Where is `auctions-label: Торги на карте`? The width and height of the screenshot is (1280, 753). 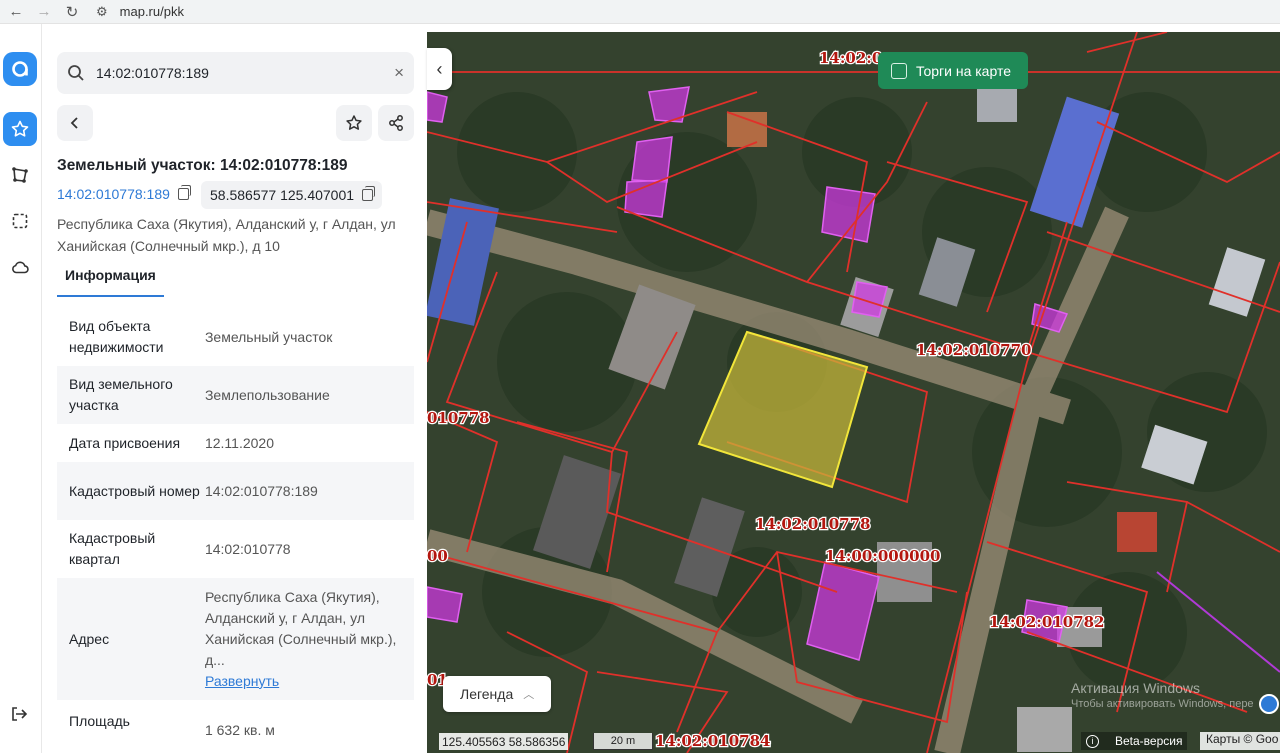
auctions-label: Торги на карте is located at coordinates (963, 70).